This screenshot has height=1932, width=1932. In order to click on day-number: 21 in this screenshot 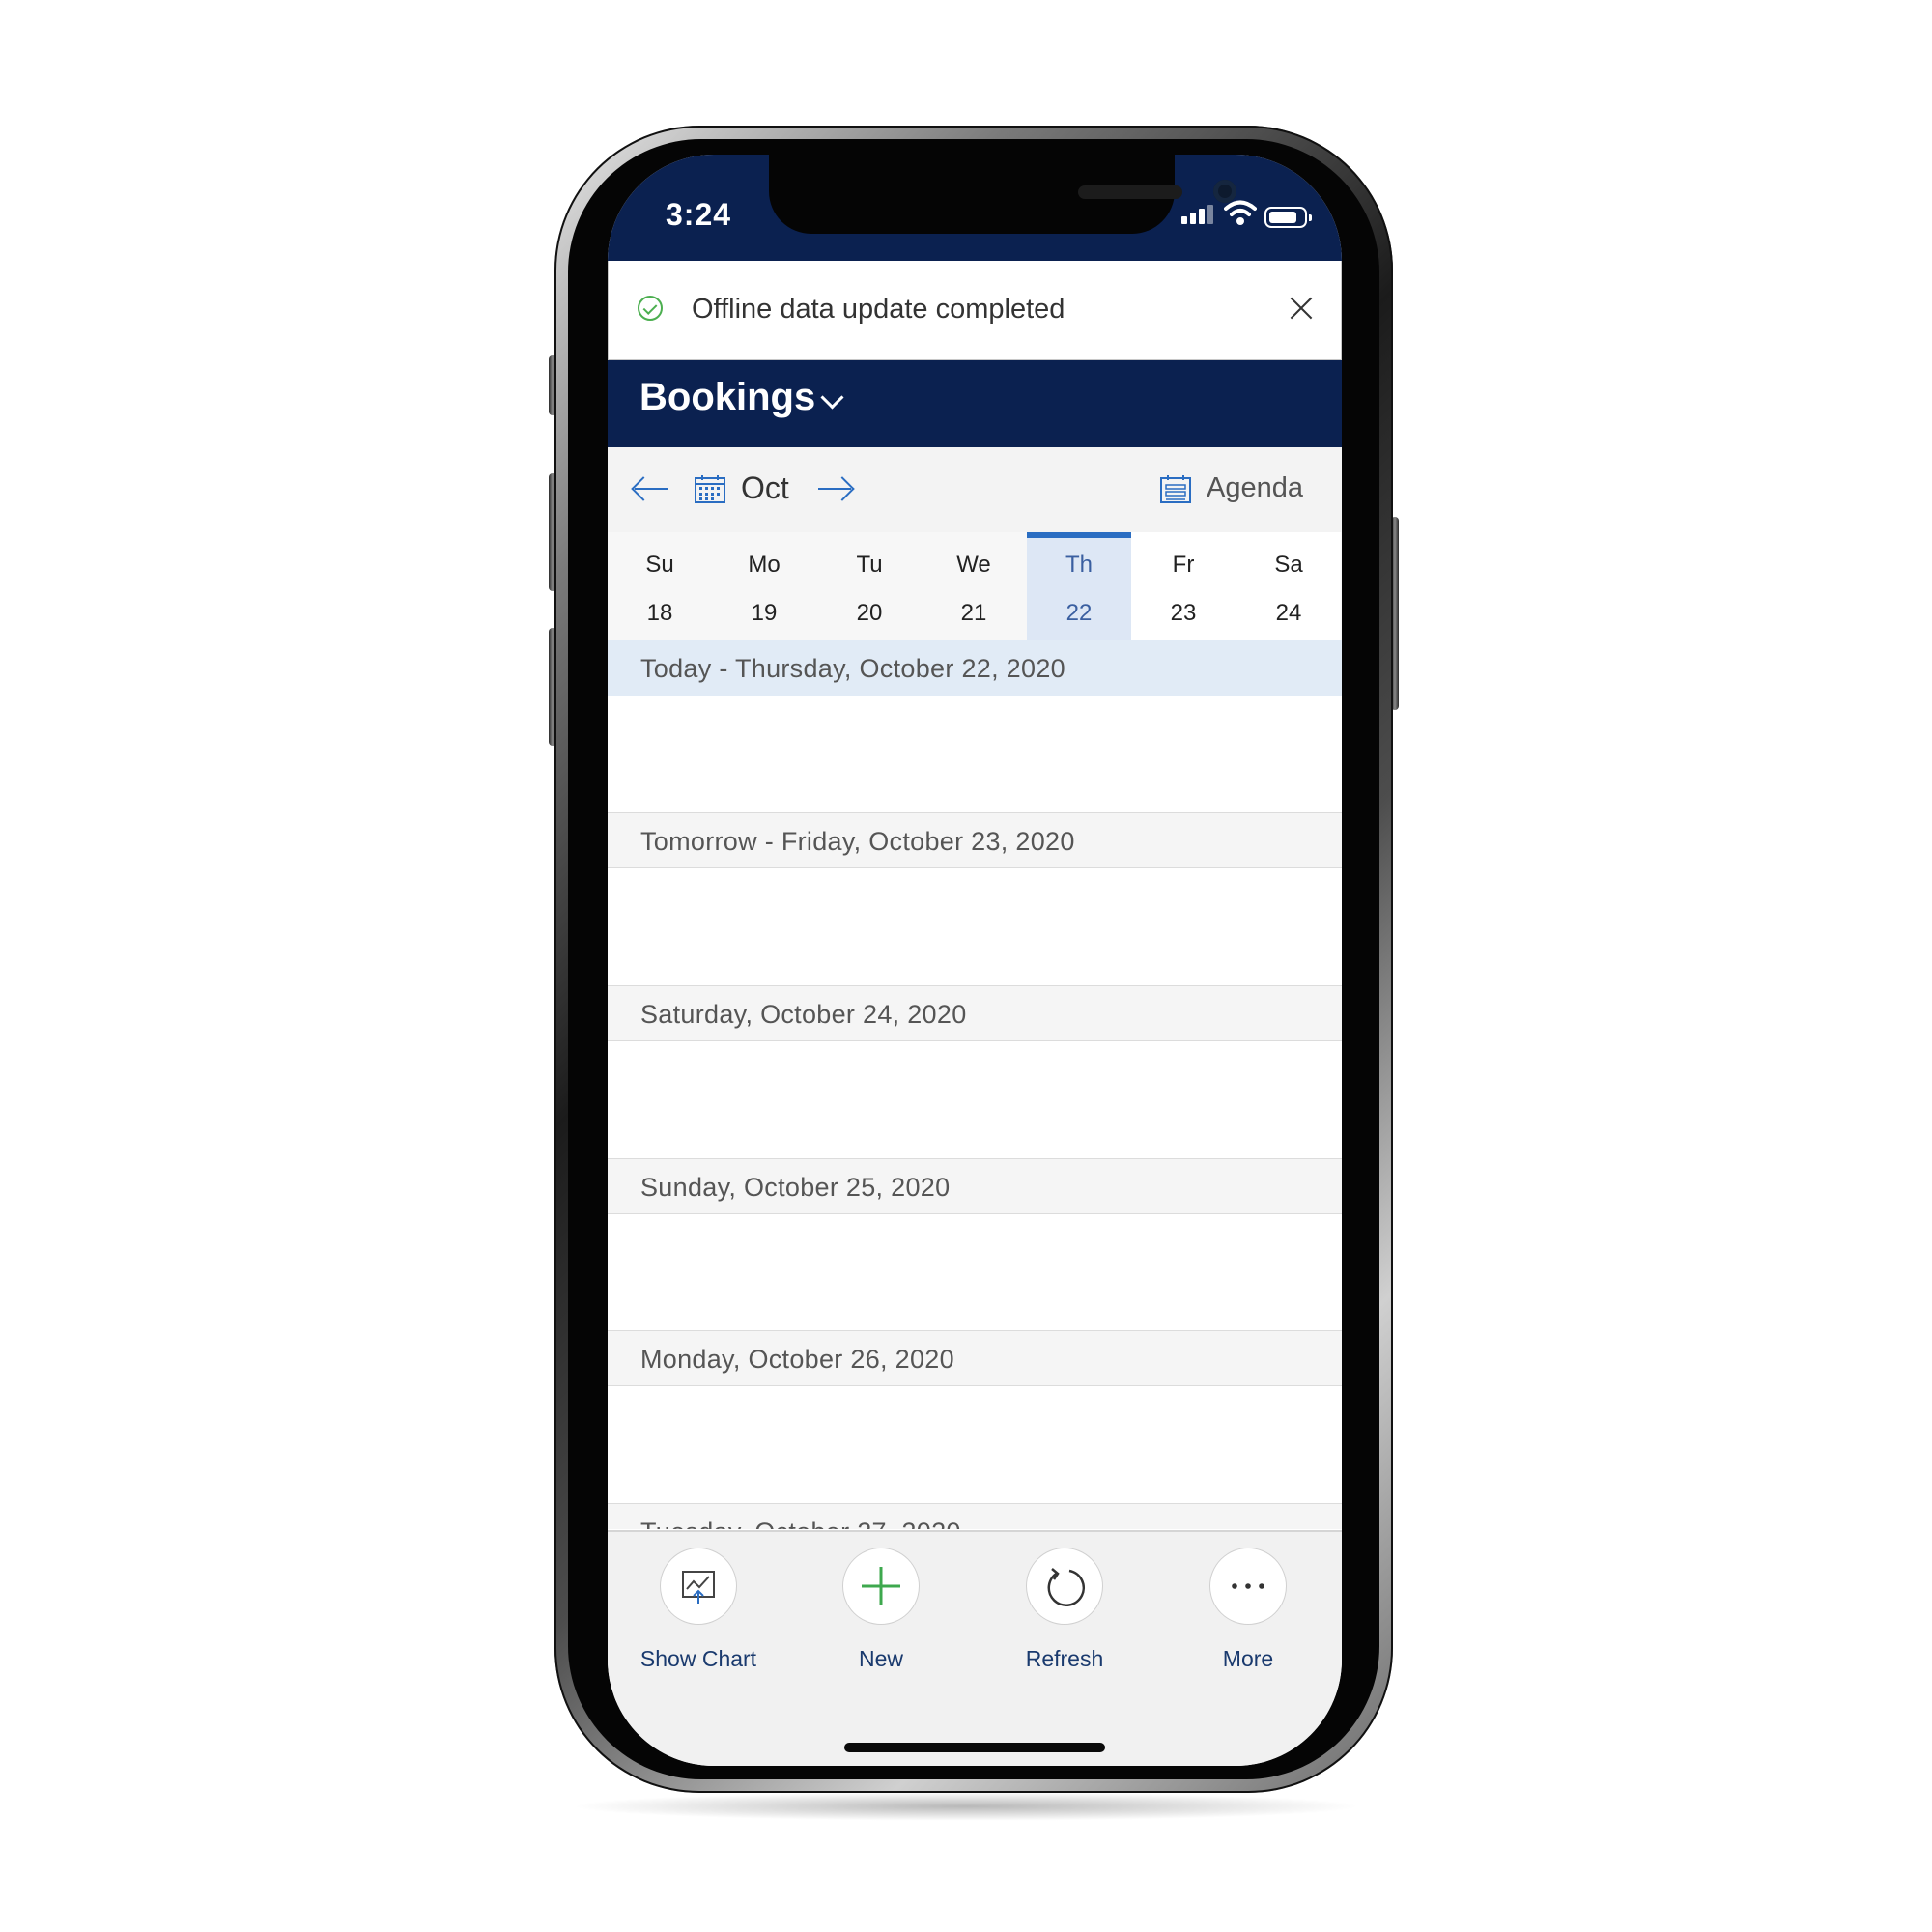, I will do `click(973, 613)`.